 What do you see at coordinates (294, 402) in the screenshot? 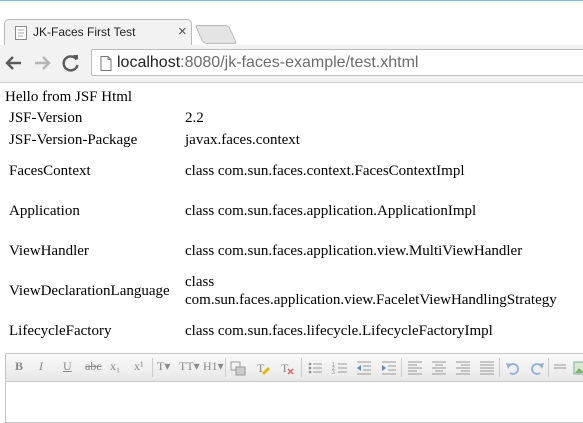
I see `editor-content-area` at bounding box center [294, 402].